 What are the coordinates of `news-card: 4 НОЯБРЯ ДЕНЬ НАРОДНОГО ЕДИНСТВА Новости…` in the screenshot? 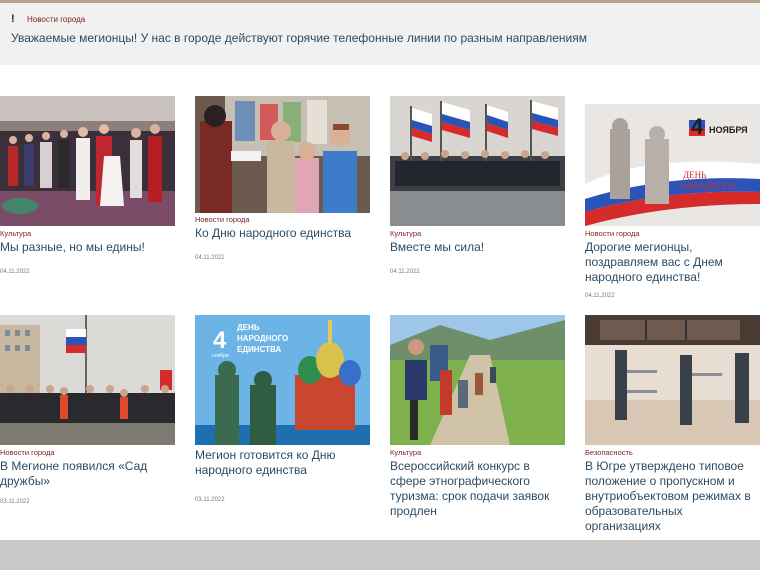 It's located at (672, 201).